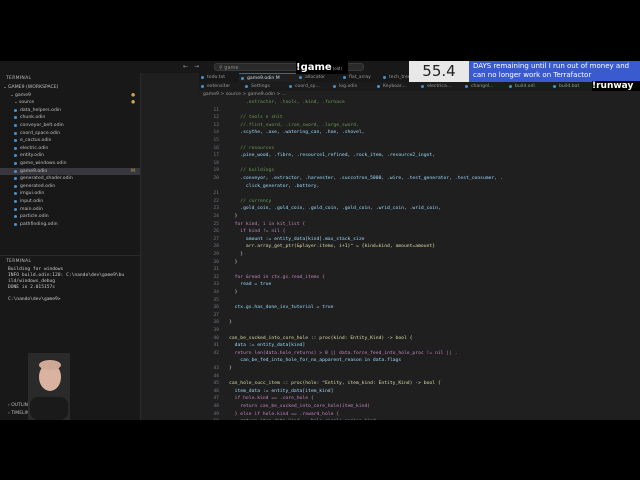 The image size is (640, 480). Describe the element at coordinates (74, 406) in the screenshot. I see `outline-section: › OUTLINE` at that location.